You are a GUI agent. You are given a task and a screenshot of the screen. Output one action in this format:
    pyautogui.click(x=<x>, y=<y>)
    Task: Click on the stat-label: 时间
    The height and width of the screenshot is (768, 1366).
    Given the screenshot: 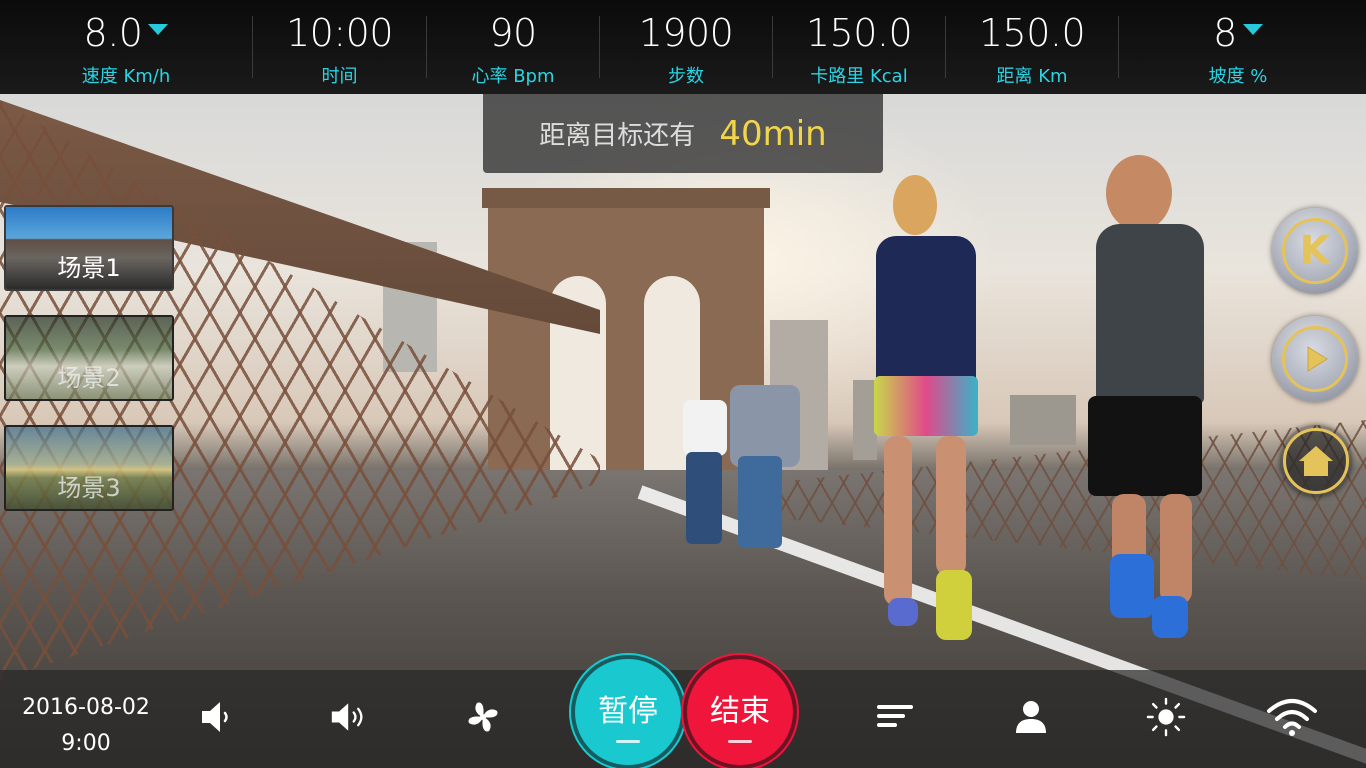 What is the action you would take?
    pyautogui.click(x=339, y=76)
    